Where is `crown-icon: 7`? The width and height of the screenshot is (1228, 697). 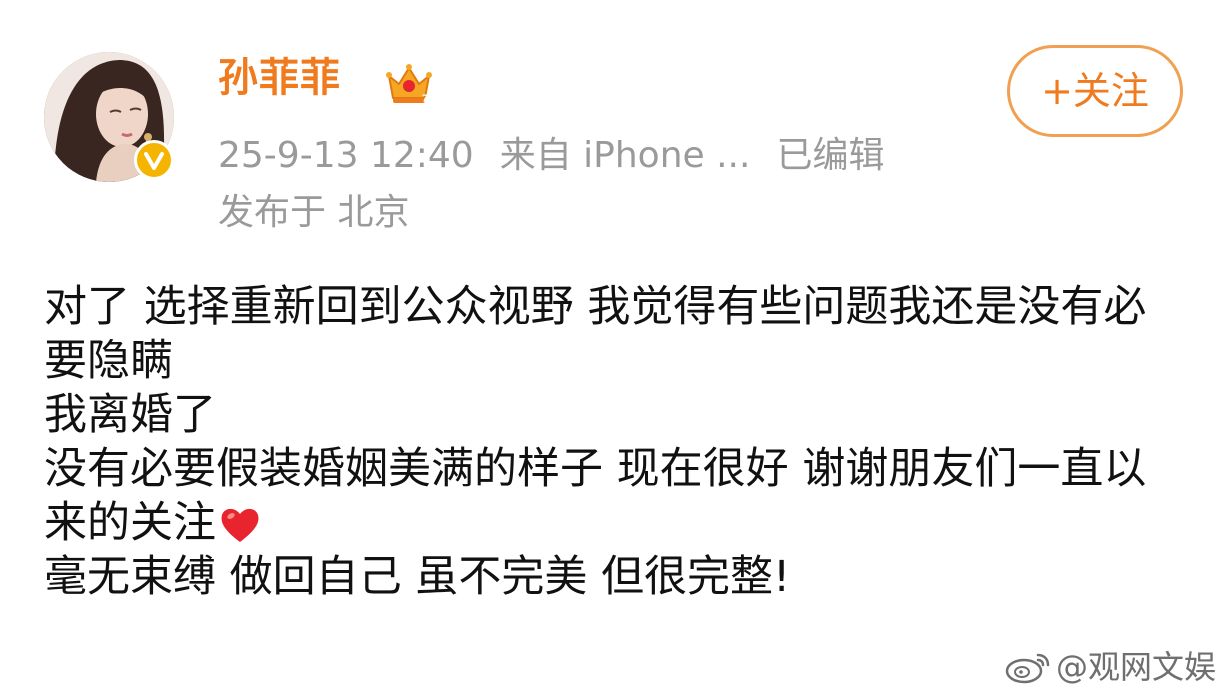
crown-icon: 7 is located at coordinates (409, 84).